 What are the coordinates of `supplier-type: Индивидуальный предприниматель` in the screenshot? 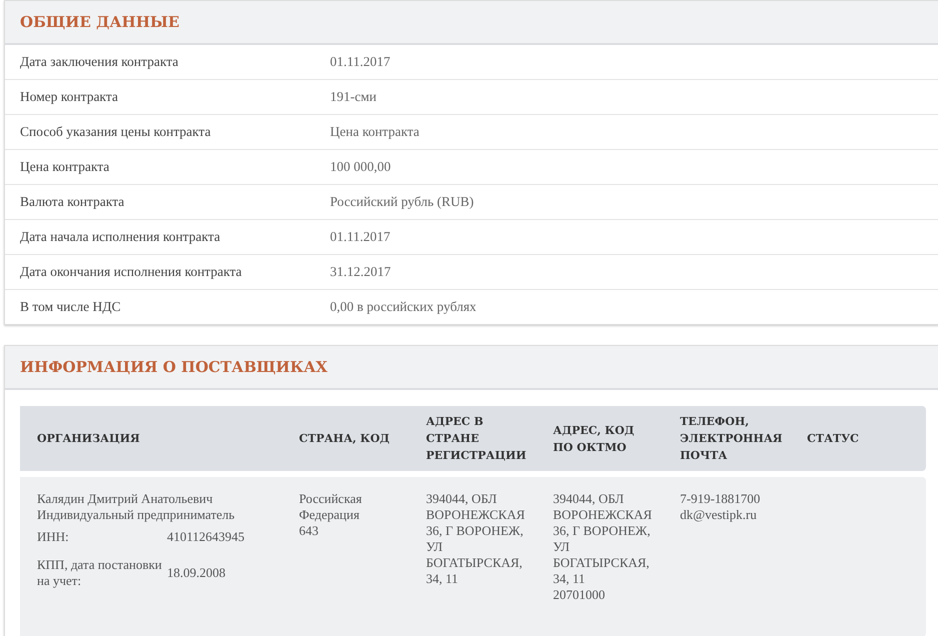 It's located at (136, 515).